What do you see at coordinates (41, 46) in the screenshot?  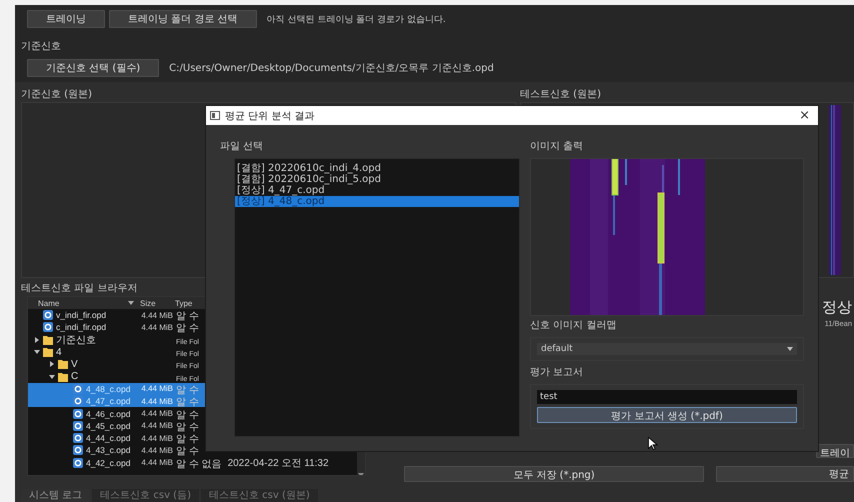 I see `section-label: 기준신호` at bounding box center [41, 46].